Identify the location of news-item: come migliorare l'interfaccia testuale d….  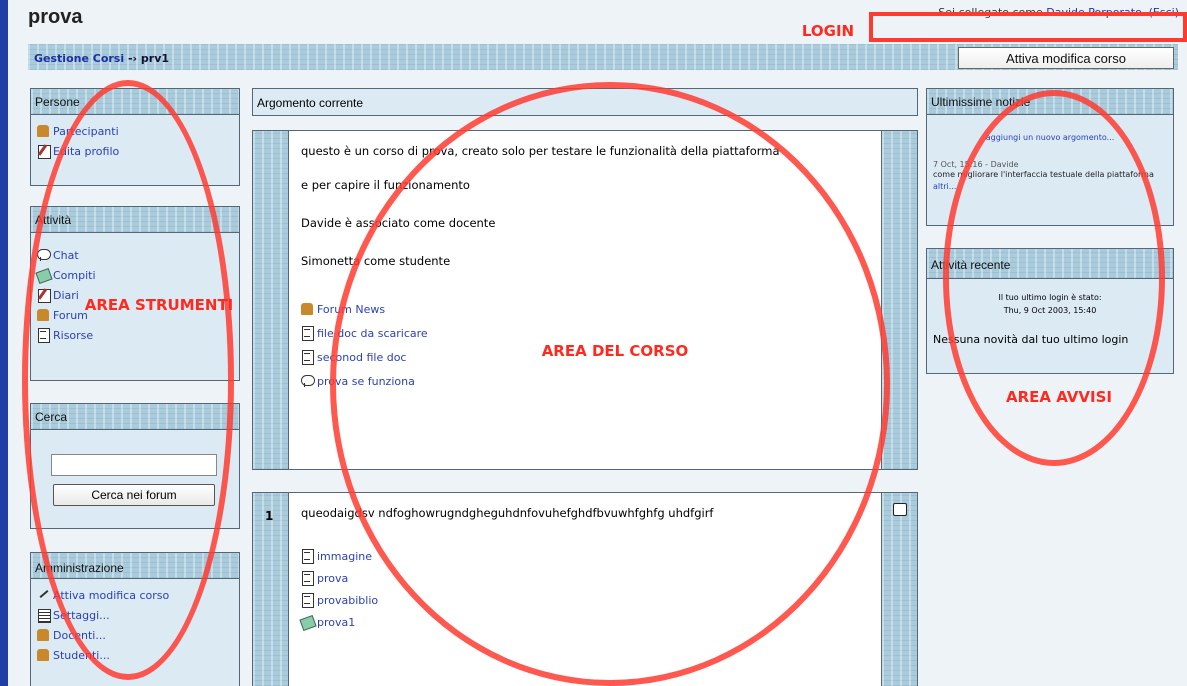
(1050, 181).